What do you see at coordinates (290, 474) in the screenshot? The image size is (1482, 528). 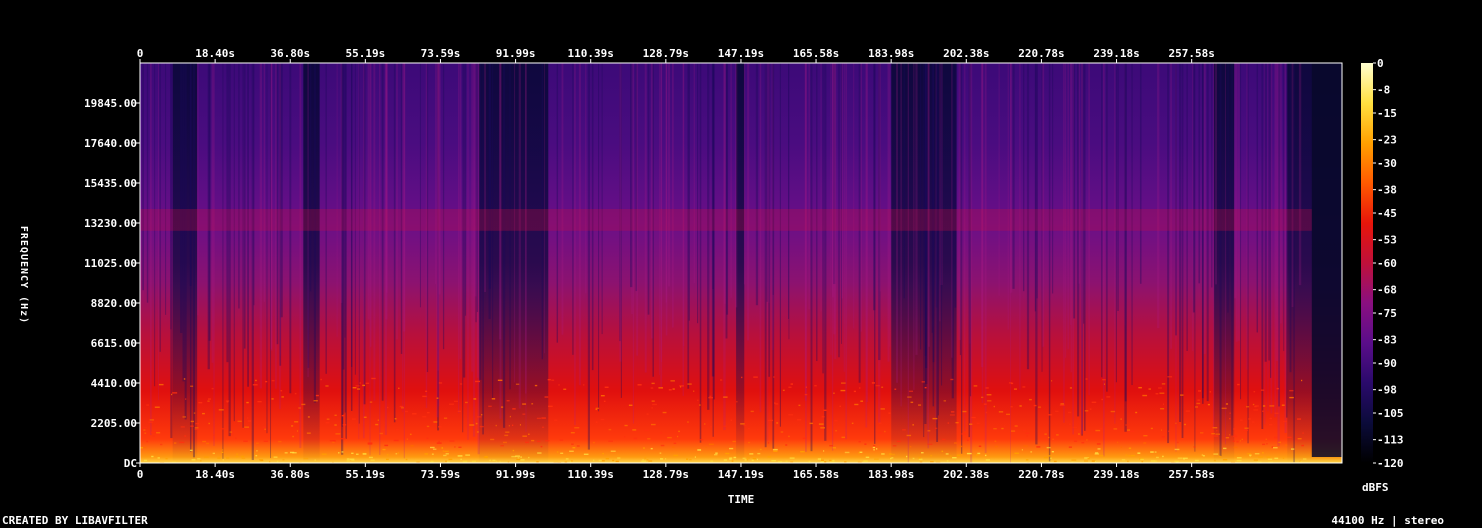 I see `x-tick-label-bottom: 36.80s` at bounding box center [290, 474].